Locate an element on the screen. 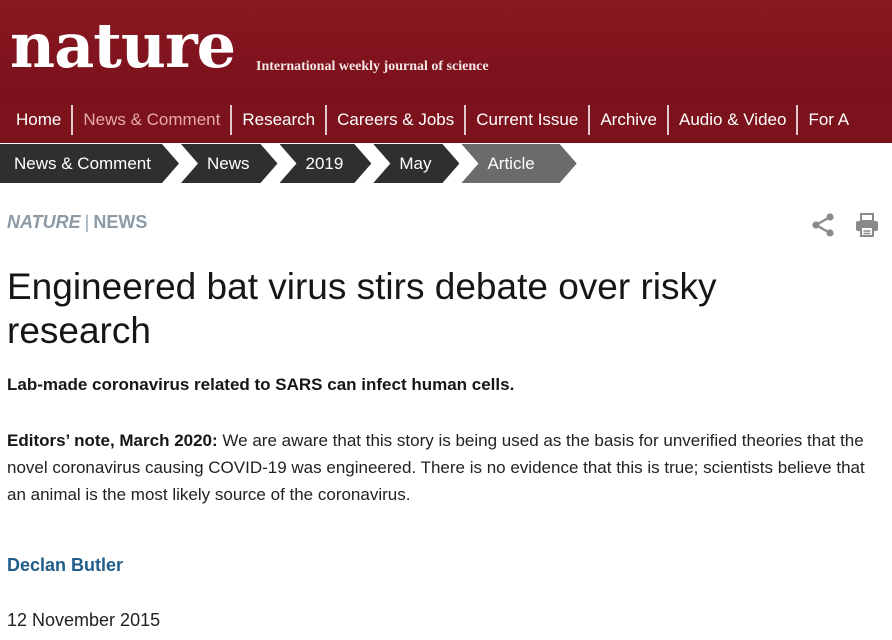 The image size is (892, 640). breadcrumb: News & Comment News 2019 May Article is located at coordinates (446, 163).